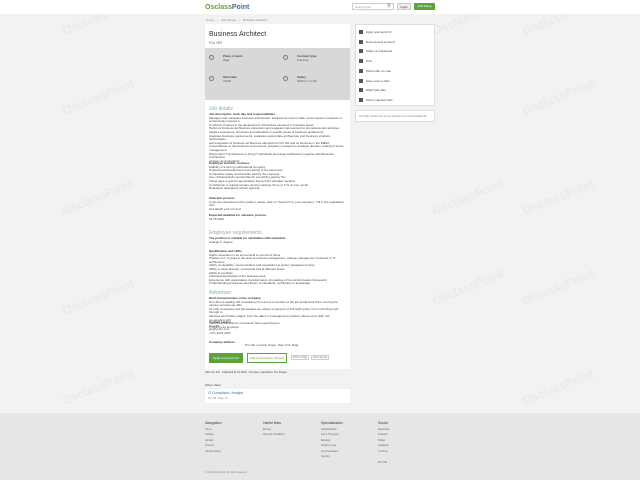 The image size is (640, 480). I want to click on info-salary: Salary 4000 € / month, so click(314, 82).